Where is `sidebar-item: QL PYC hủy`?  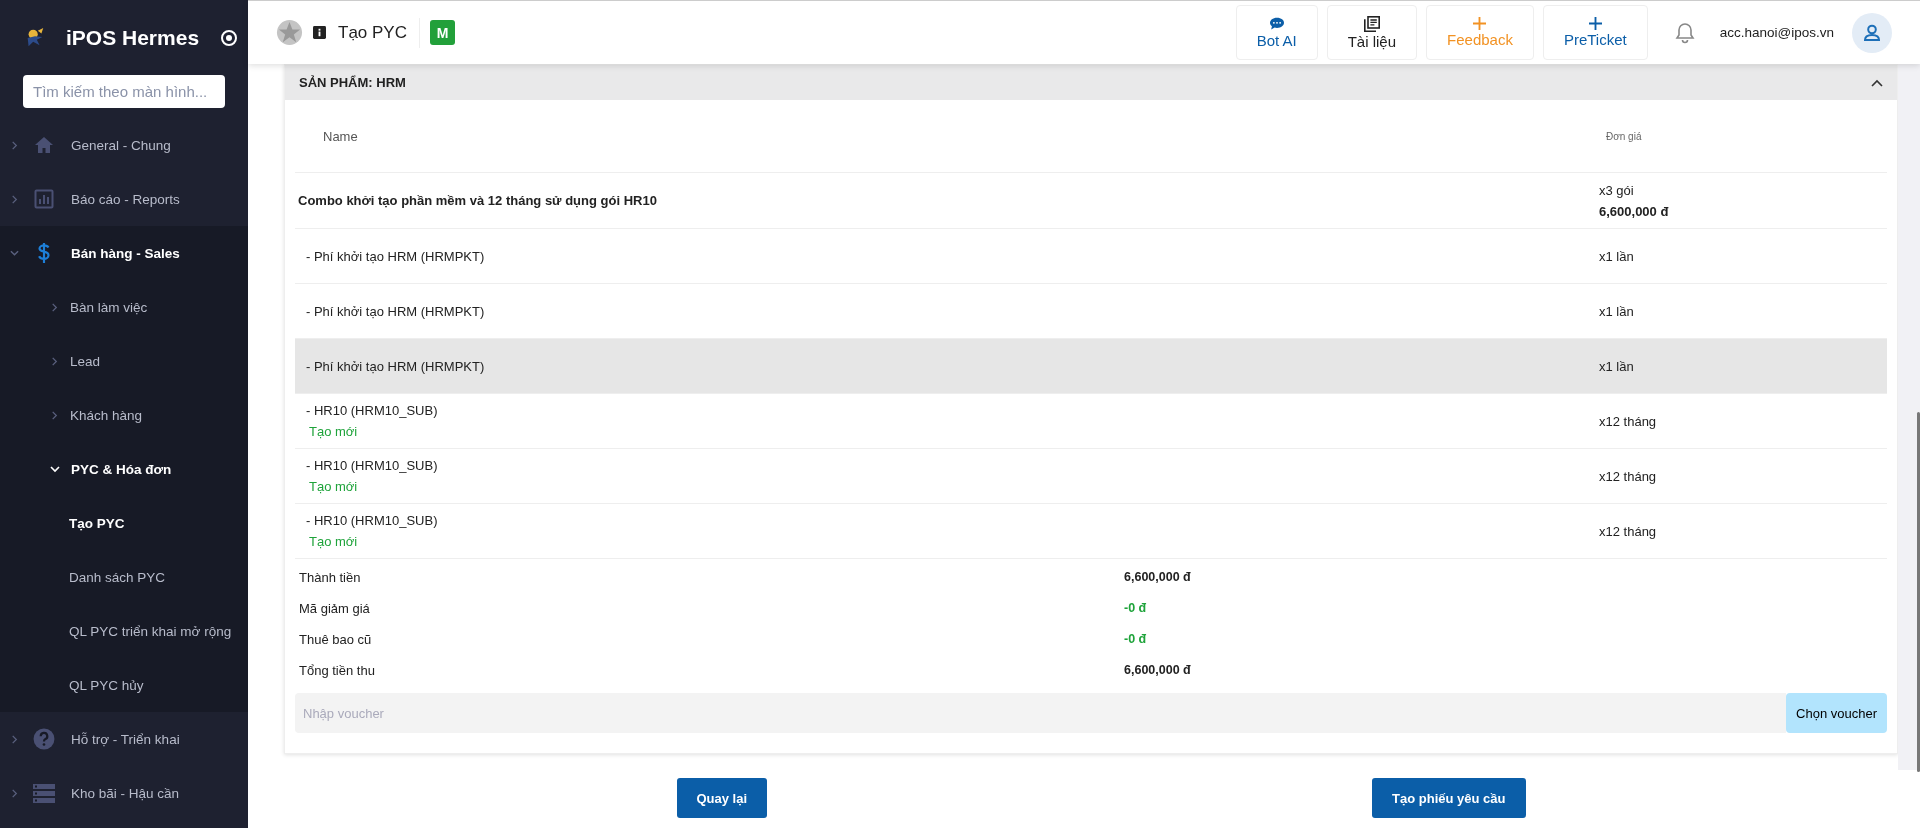
sidebar-item: QL PYC hủy is located at coordinates (124, 685).